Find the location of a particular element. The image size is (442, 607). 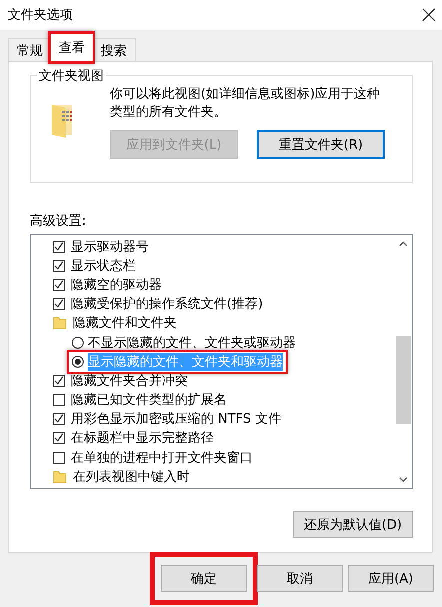

dialog-button: 应用(A) is located at coordinates (391, 578).